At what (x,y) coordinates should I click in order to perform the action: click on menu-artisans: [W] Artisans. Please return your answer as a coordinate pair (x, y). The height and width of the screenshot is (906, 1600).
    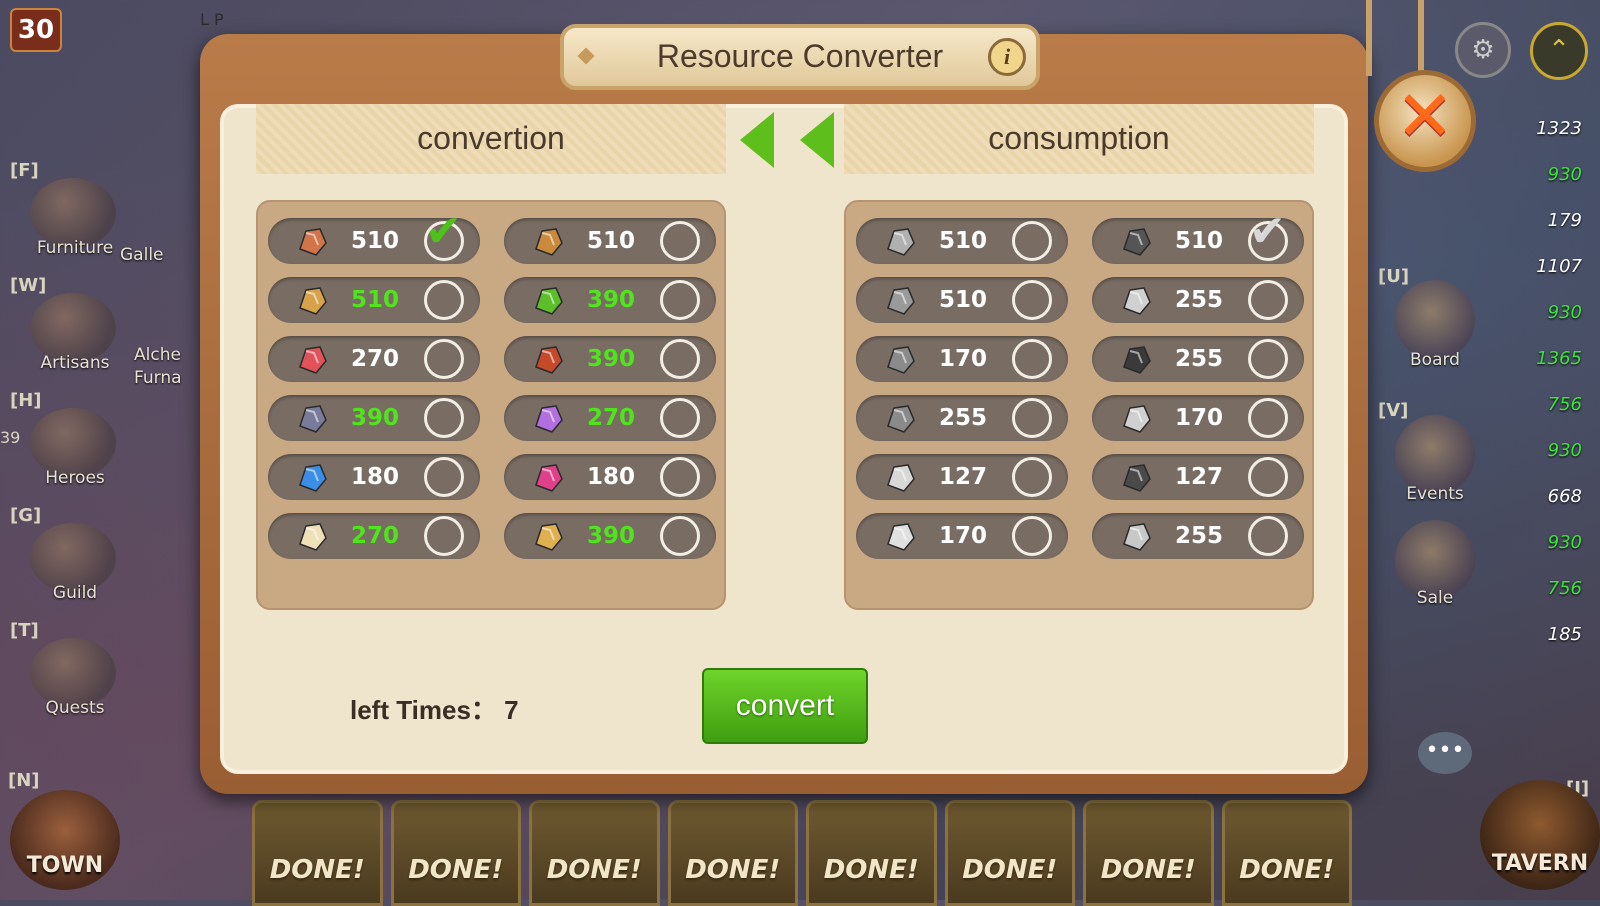
    Looking at the image, I should click on (70, 330).